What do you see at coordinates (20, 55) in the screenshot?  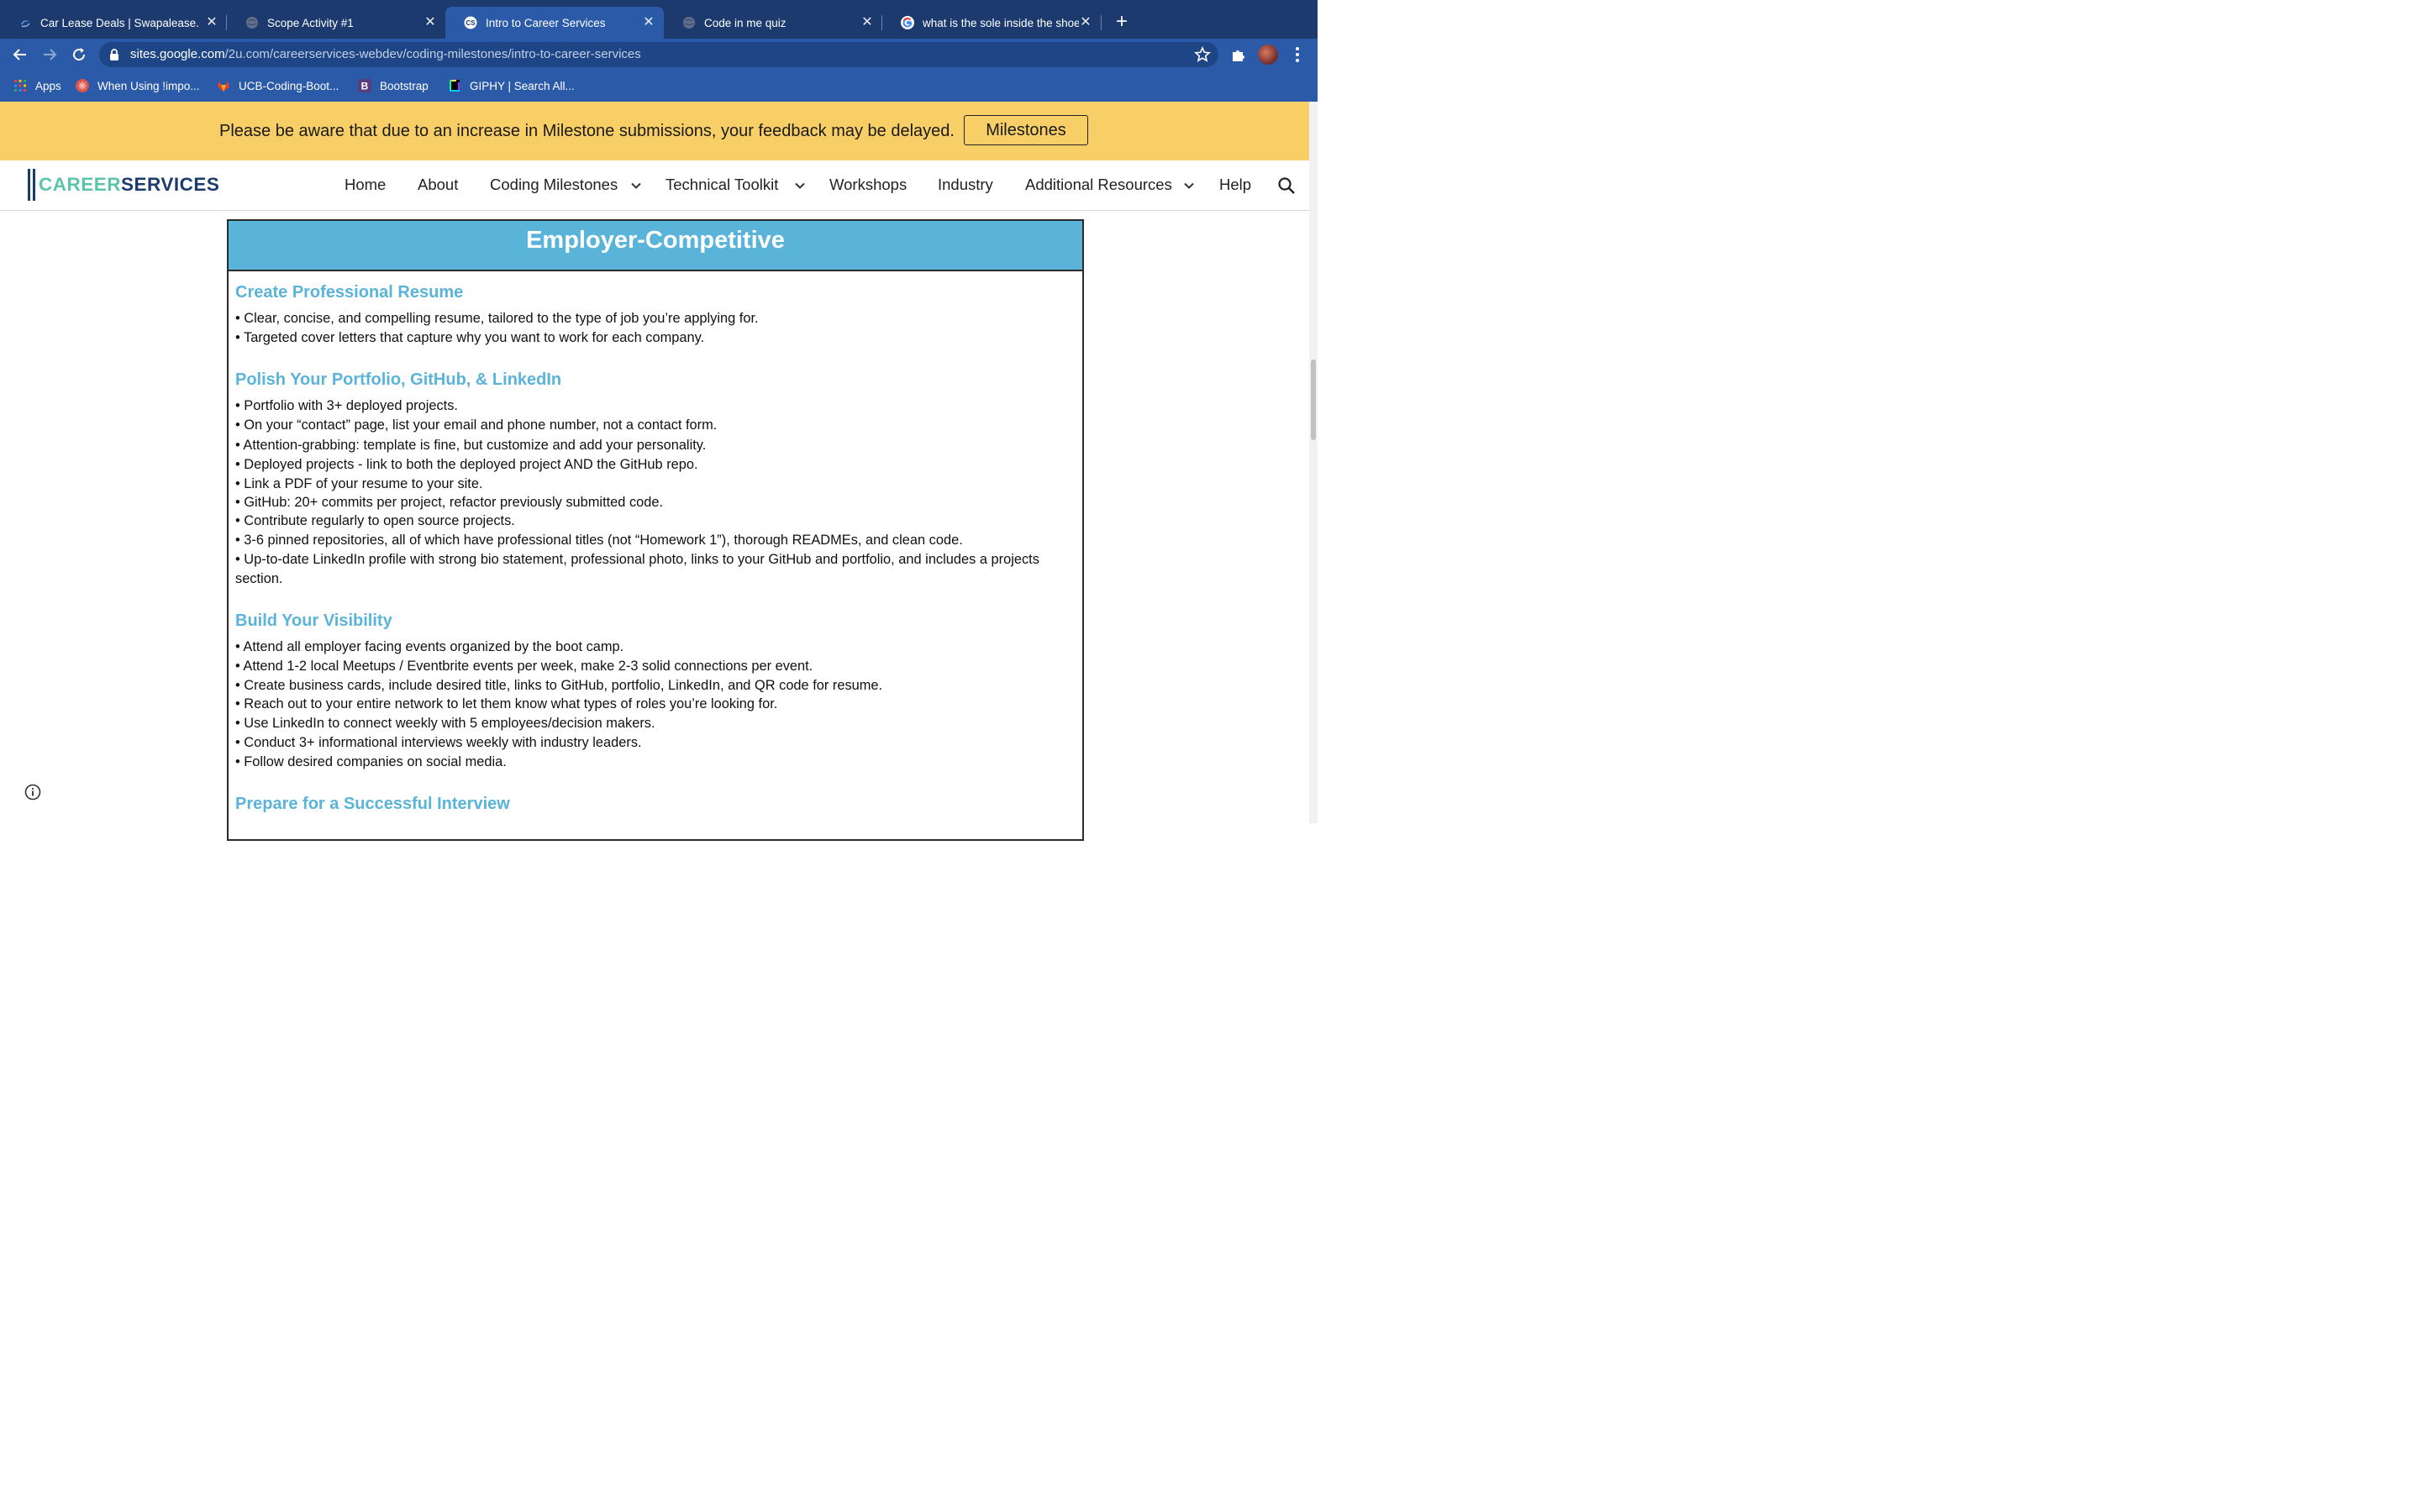 I see `back-arrow-icon` at bounding box center [20, 55].